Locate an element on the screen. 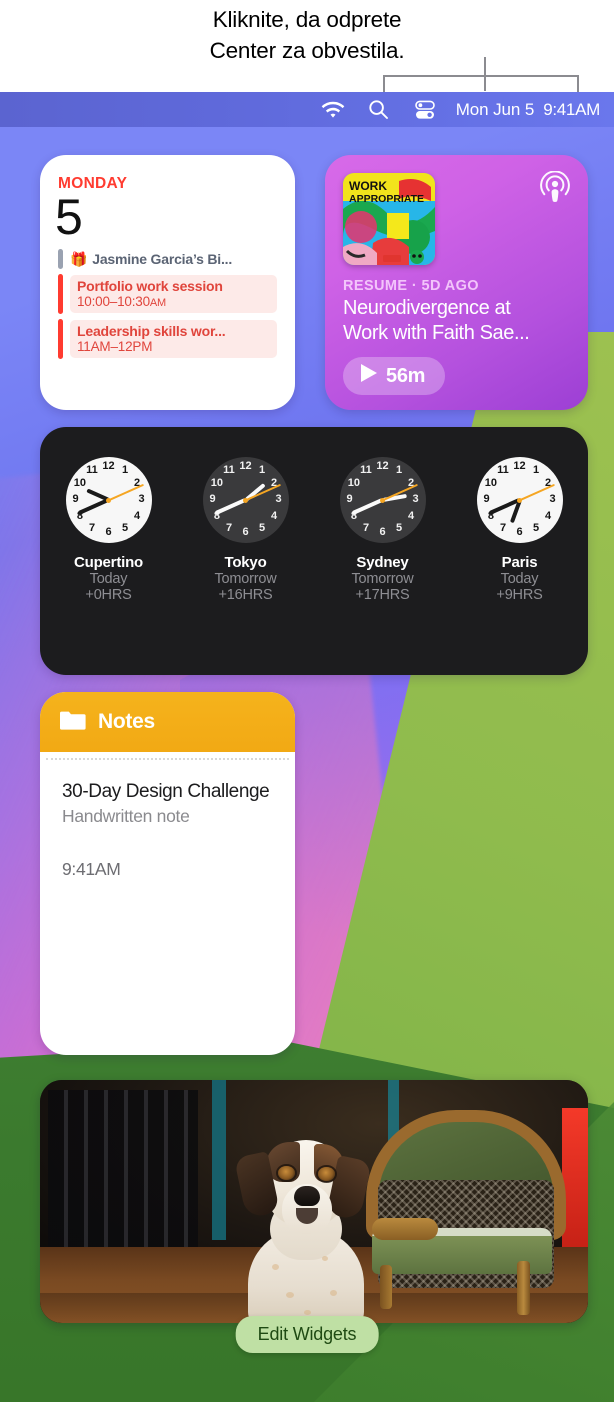 The height and width of the screenshot is (1402, 614). clock-numeral: 4 is located at coordinates (274, 515).